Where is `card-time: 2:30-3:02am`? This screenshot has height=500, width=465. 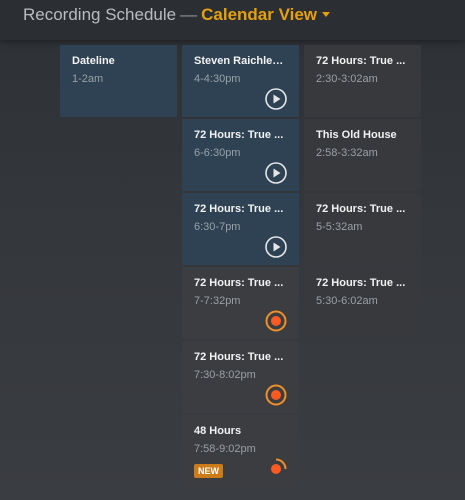 card-time: 2:30-3:02am is located at coordinates (347, 79).